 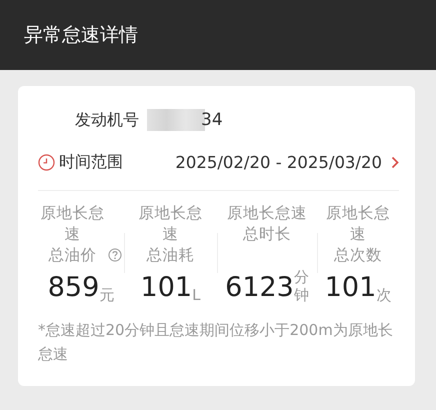 I want to click on clock-icon, so click(x=46, y=162).